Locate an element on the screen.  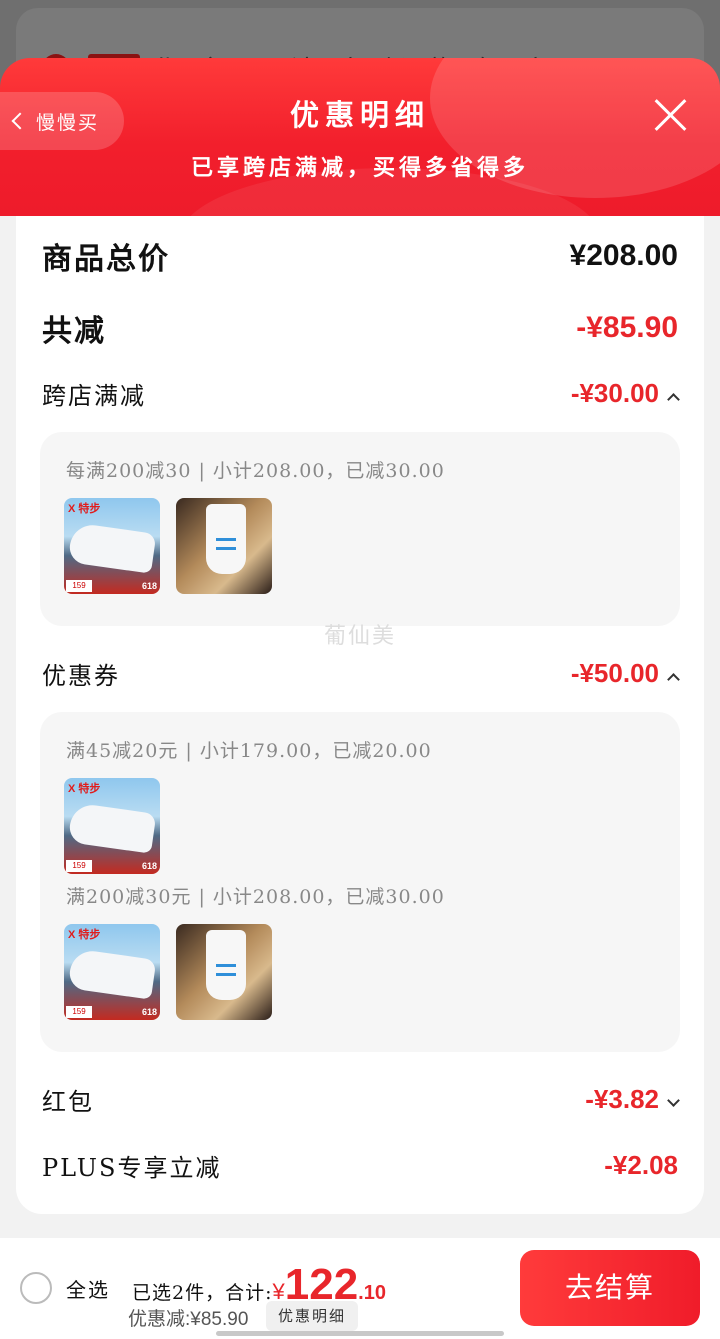
detail-line: 每满200减30 | 小计208.00，已减30.00 is located at coordinates (255, 471).